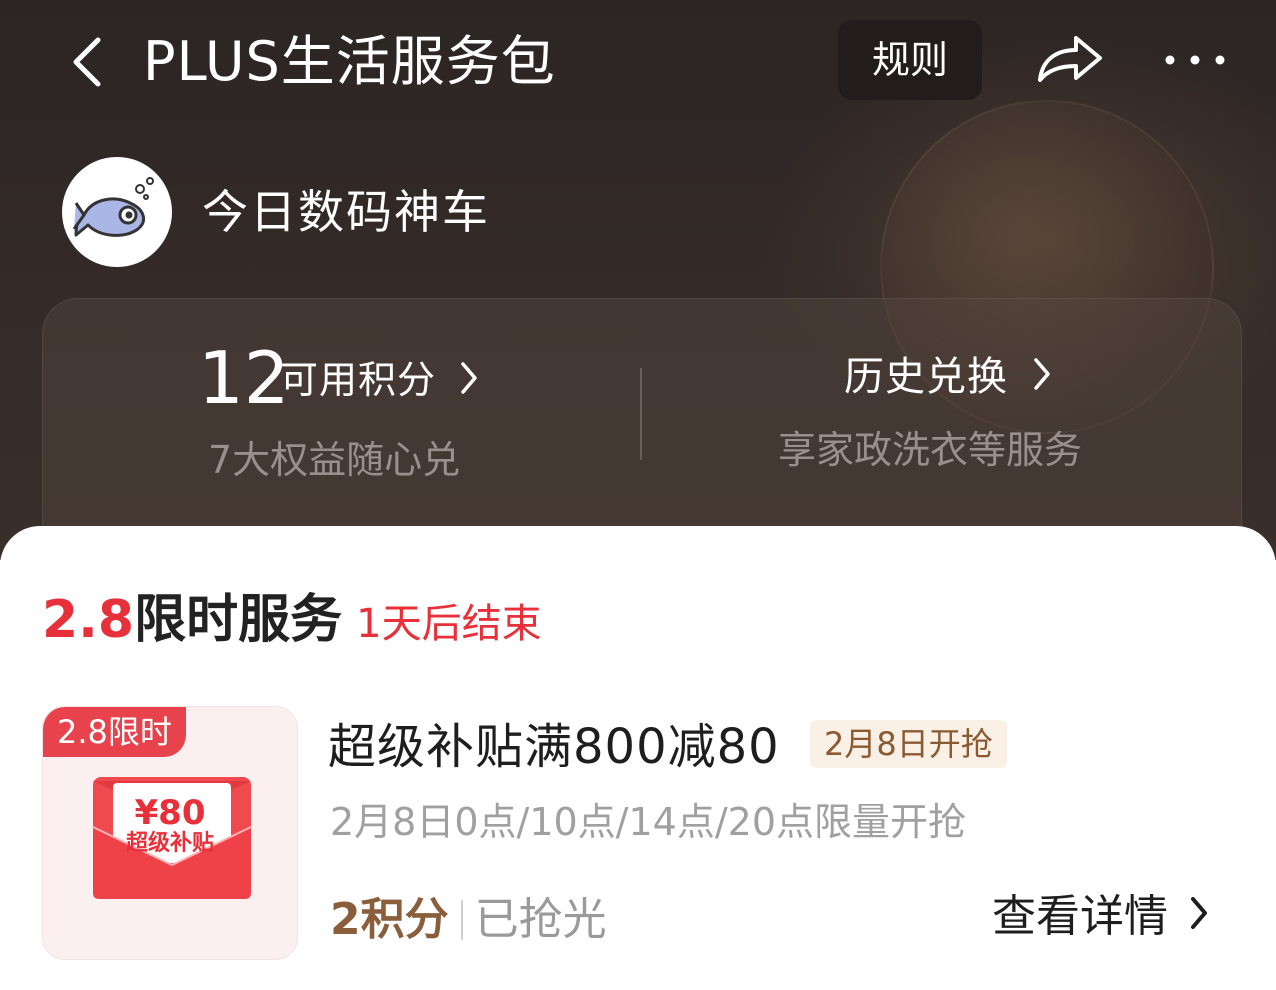 The image size is (1276, 990). Describe the element at coordinates (554, 747) in the screenshot. I see `item-title: 超级补贴满800减80` at that location.